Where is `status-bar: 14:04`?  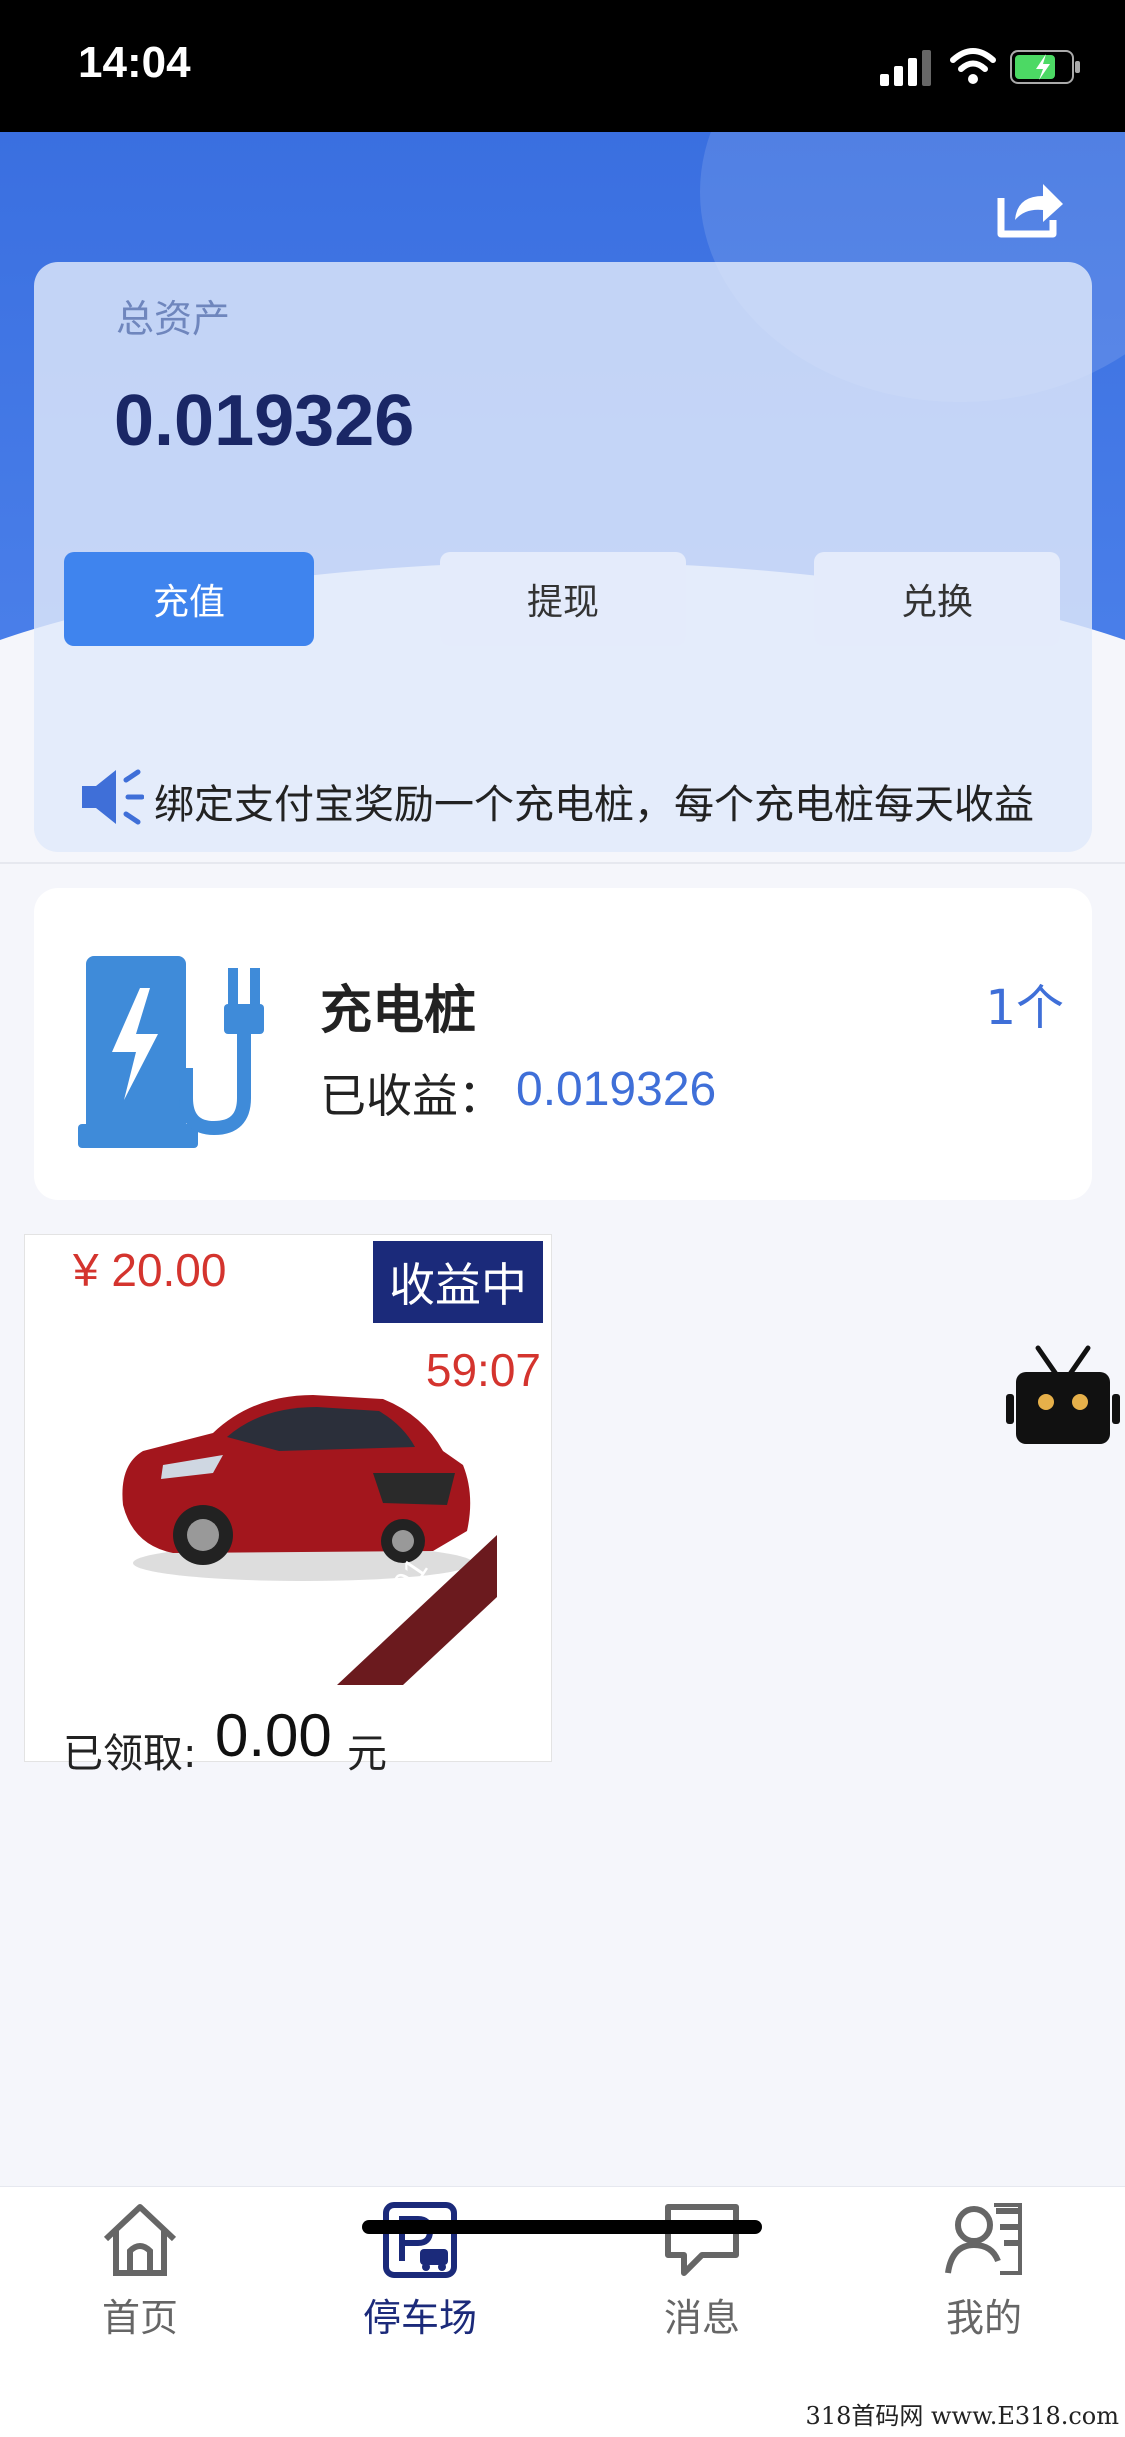 status-bar: 14:04 is located at coordinates (562, 66).